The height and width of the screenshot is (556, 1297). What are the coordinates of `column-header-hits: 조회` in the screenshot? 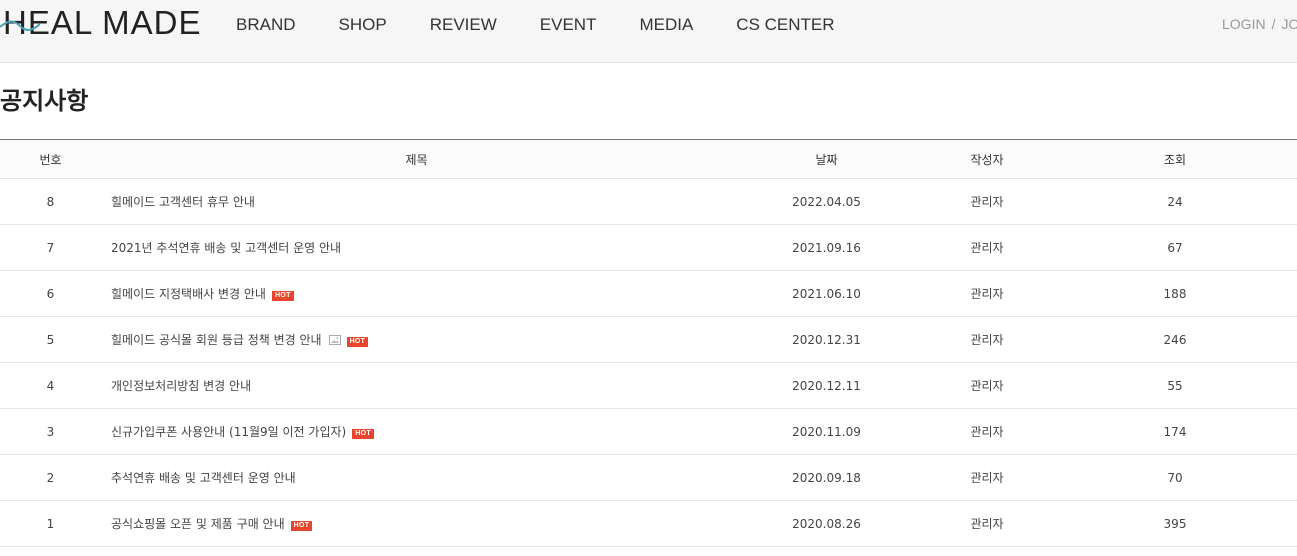 It's located at (1175, 159).